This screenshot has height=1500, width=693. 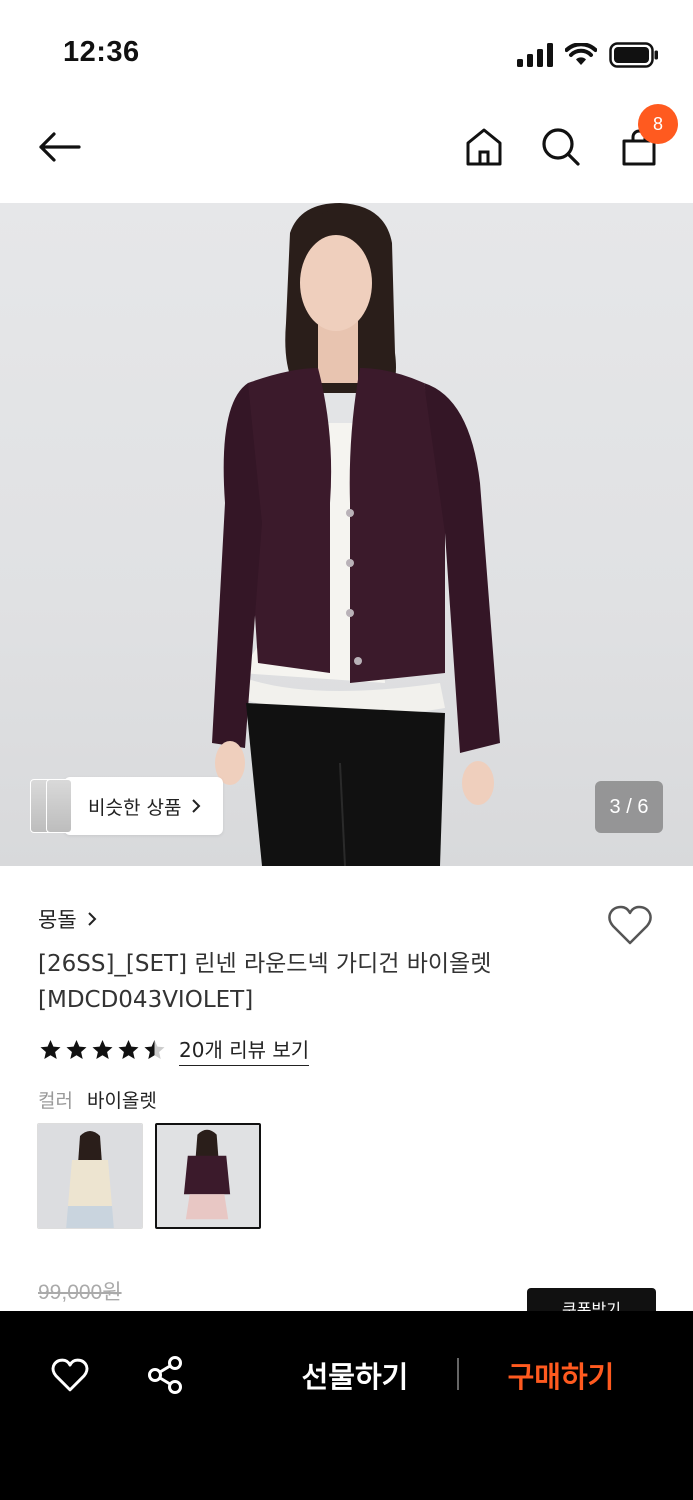 I want to click on original-price: 99,000원, so click(x=80, y=1292).